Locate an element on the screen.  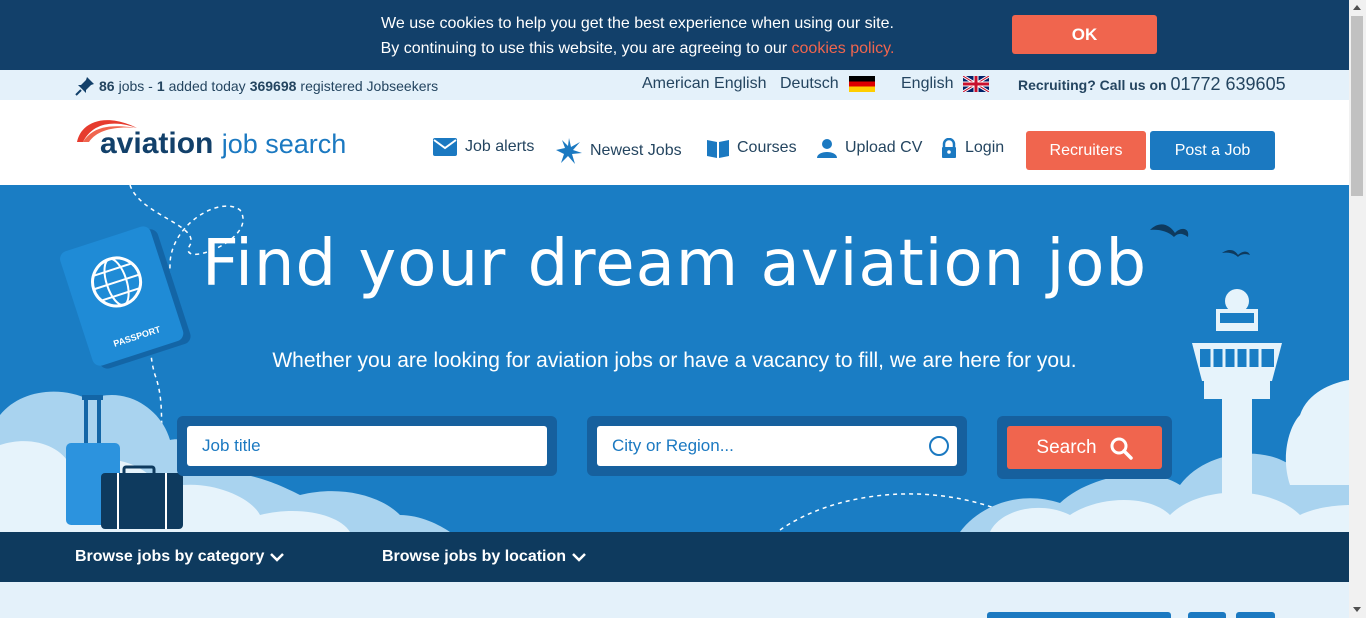
logo-bold: aviation is located at coordinates (157, 143).